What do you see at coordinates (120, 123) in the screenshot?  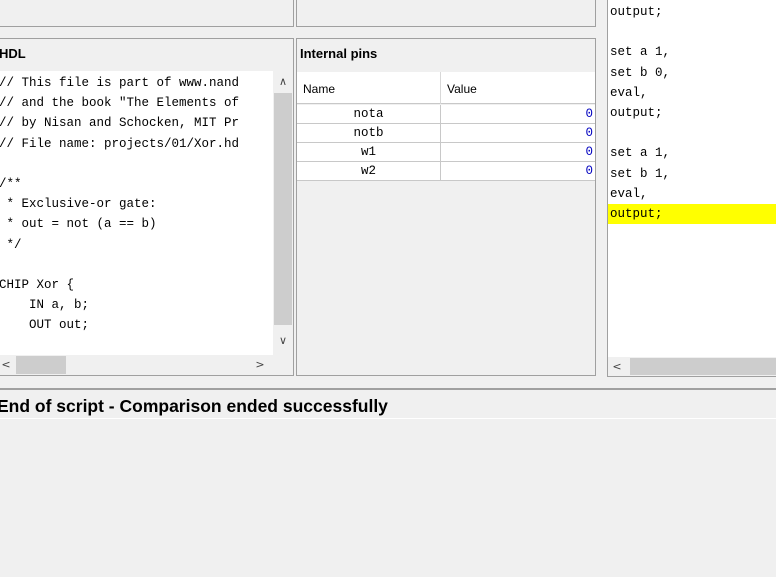 I see `hdl-code-line: // by Nisan and Schocken, MIT Pr` at bounding box center [120, 123].